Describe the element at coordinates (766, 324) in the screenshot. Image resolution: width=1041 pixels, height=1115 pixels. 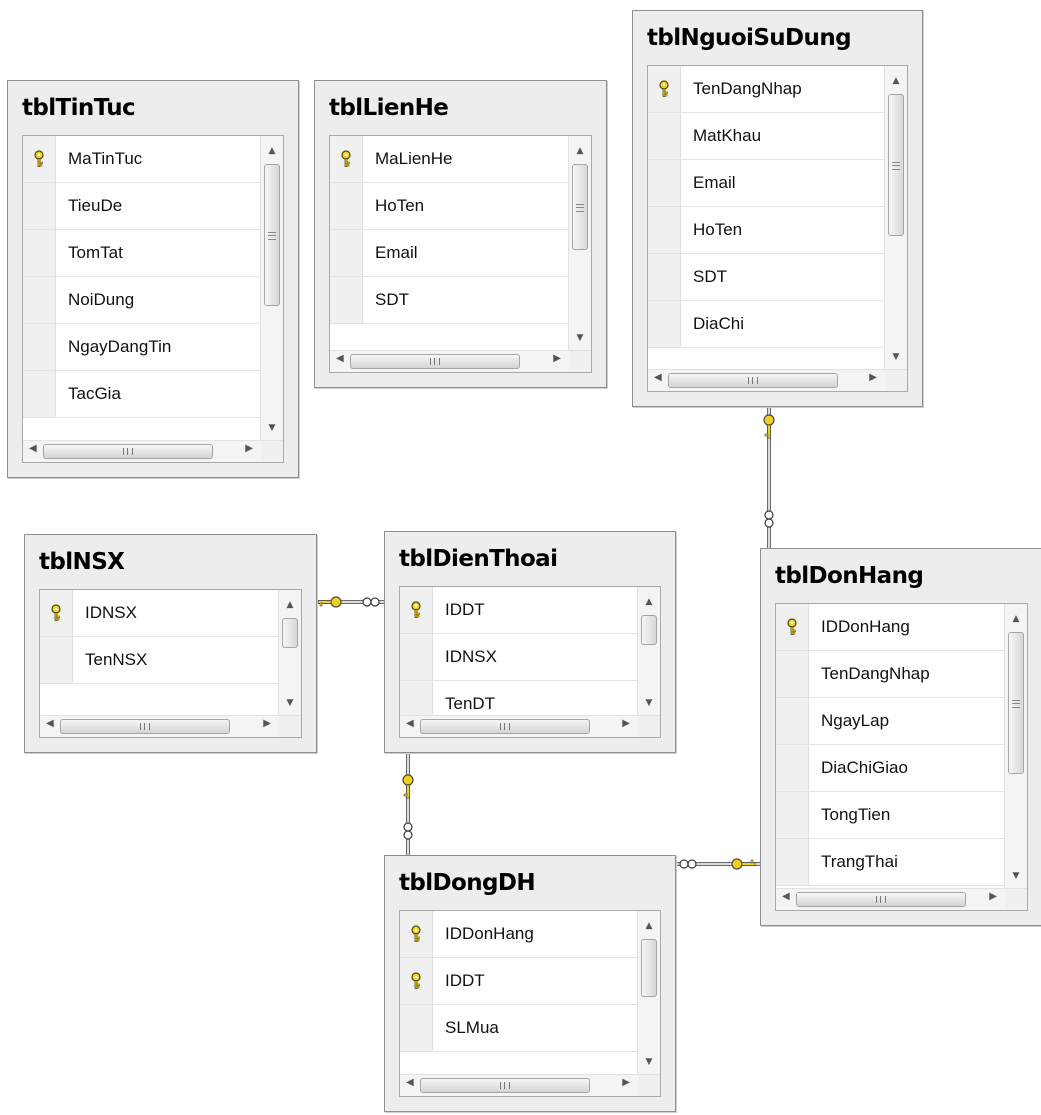
I see `column-row: DiaChi` at that location.